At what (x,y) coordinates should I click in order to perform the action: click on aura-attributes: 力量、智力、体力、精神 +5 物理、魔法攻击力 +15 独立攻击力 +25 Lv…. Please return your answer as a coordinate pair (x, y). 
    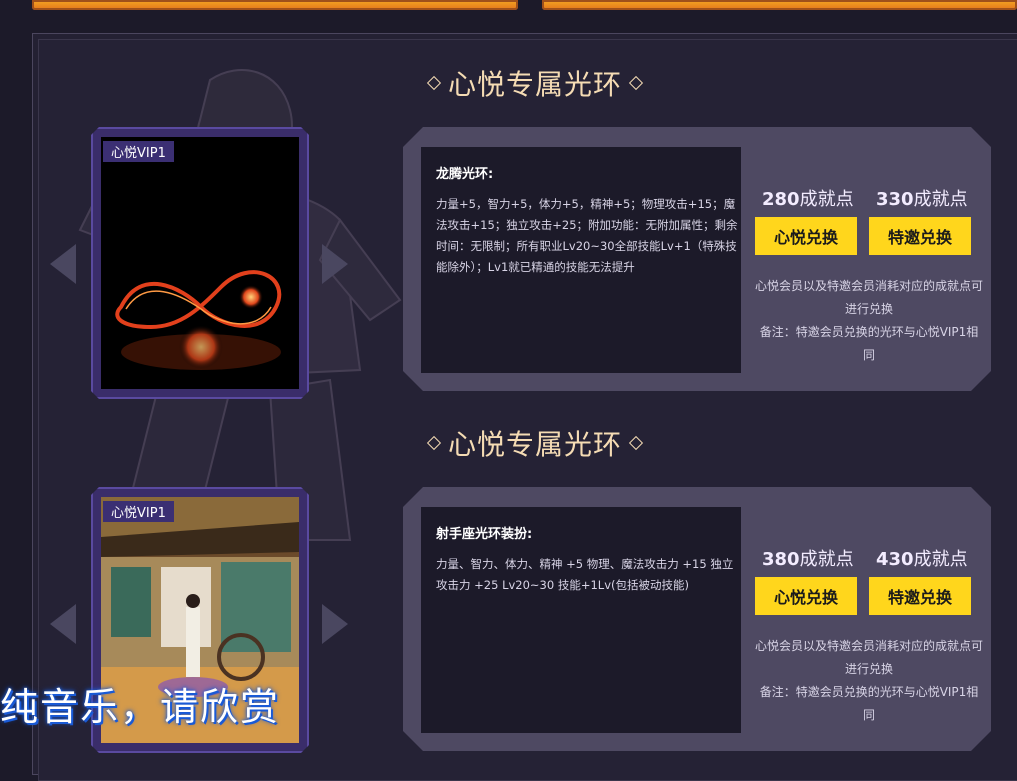
    Looking at the image, I should click on (585, 574).